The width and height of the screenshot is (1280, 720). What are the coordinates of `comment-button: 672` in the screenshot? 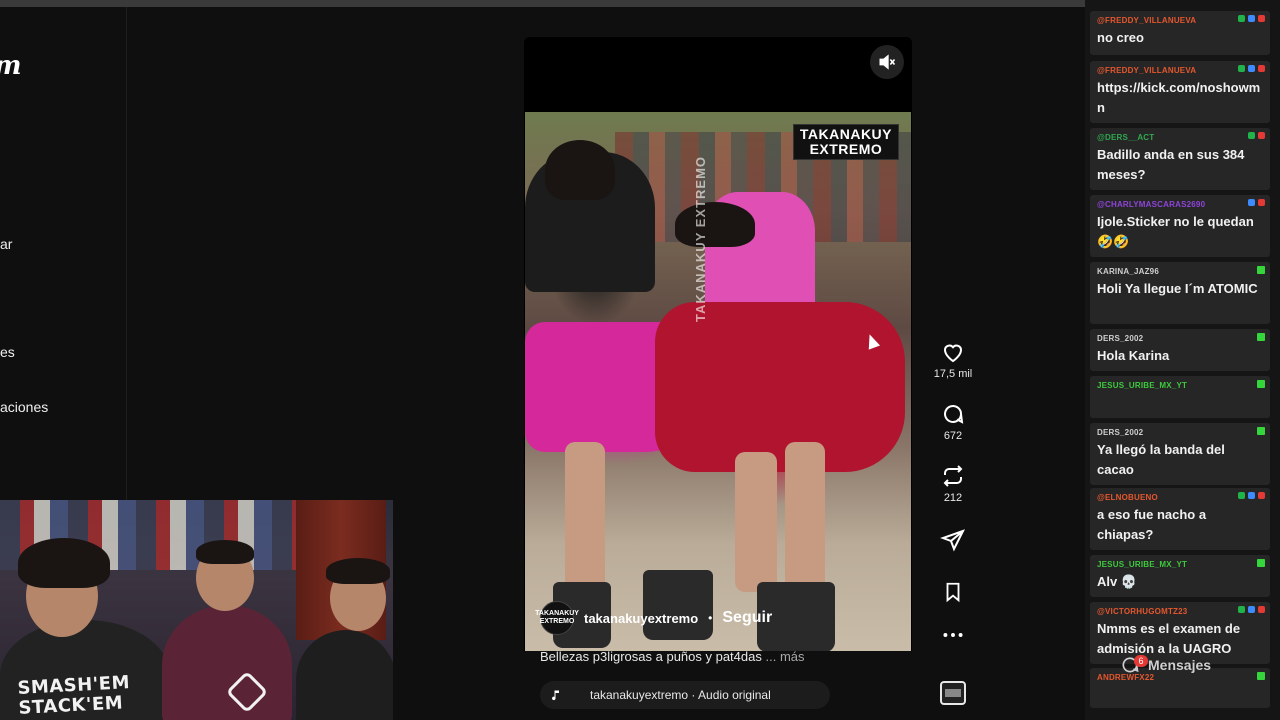 It's located at (953, 422).